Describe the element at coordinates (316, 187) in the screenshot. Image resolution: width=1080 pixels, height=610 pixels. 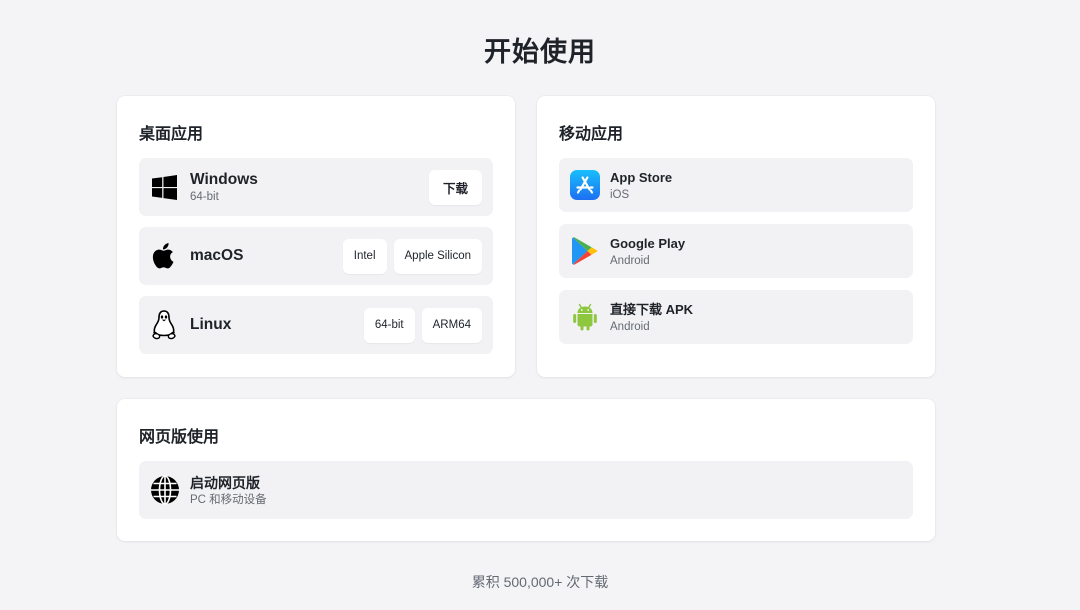
I see `windows-row: Windows 64-bit 下载` at that location.